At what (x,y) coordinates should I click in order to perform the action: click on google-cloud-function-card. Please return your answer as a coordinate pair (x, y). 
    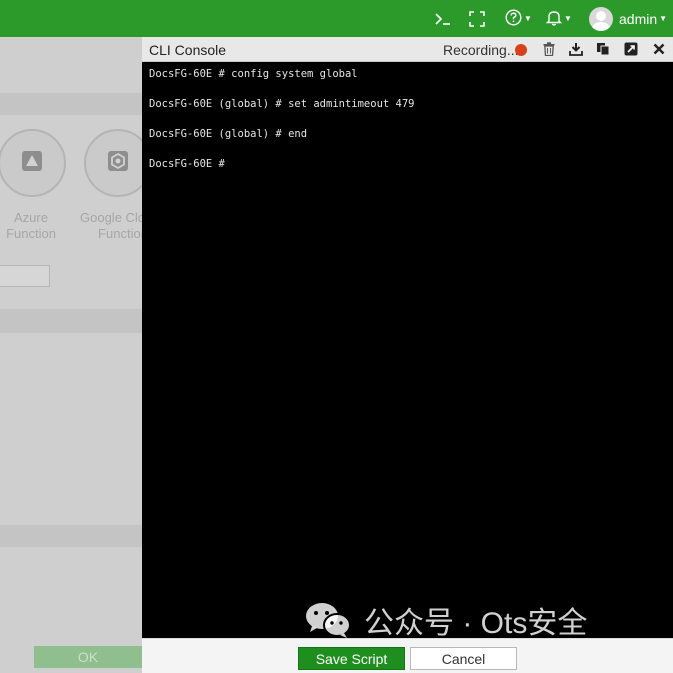
    Looking at the image, I should click on (113, 163).